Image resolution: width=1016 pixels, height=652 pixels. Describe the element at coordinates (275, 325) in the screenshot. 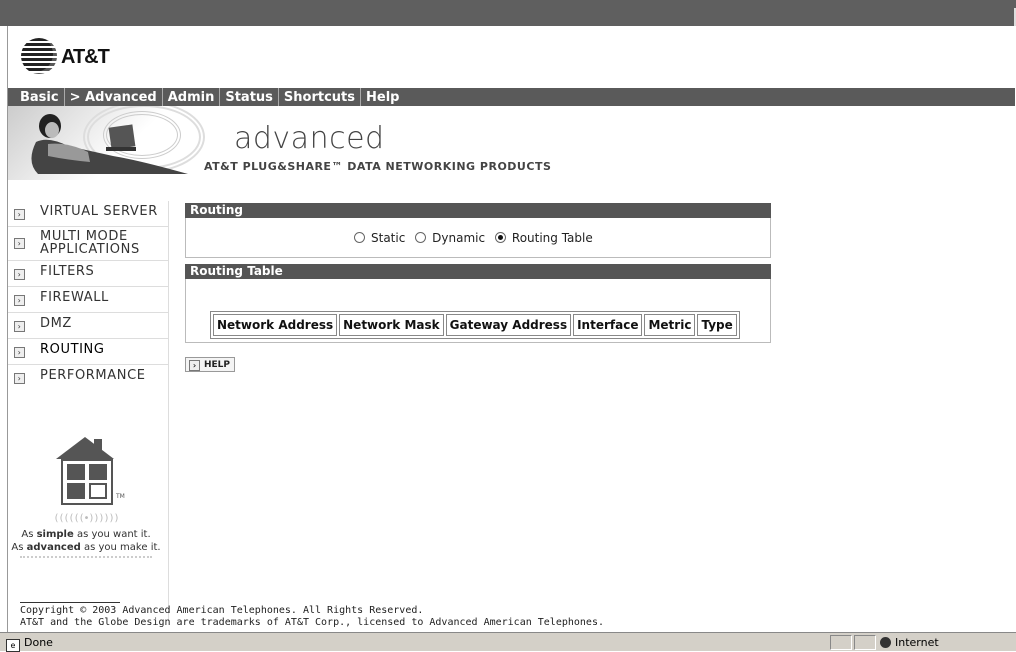

I see `column-network-address: Network Address` at that location.